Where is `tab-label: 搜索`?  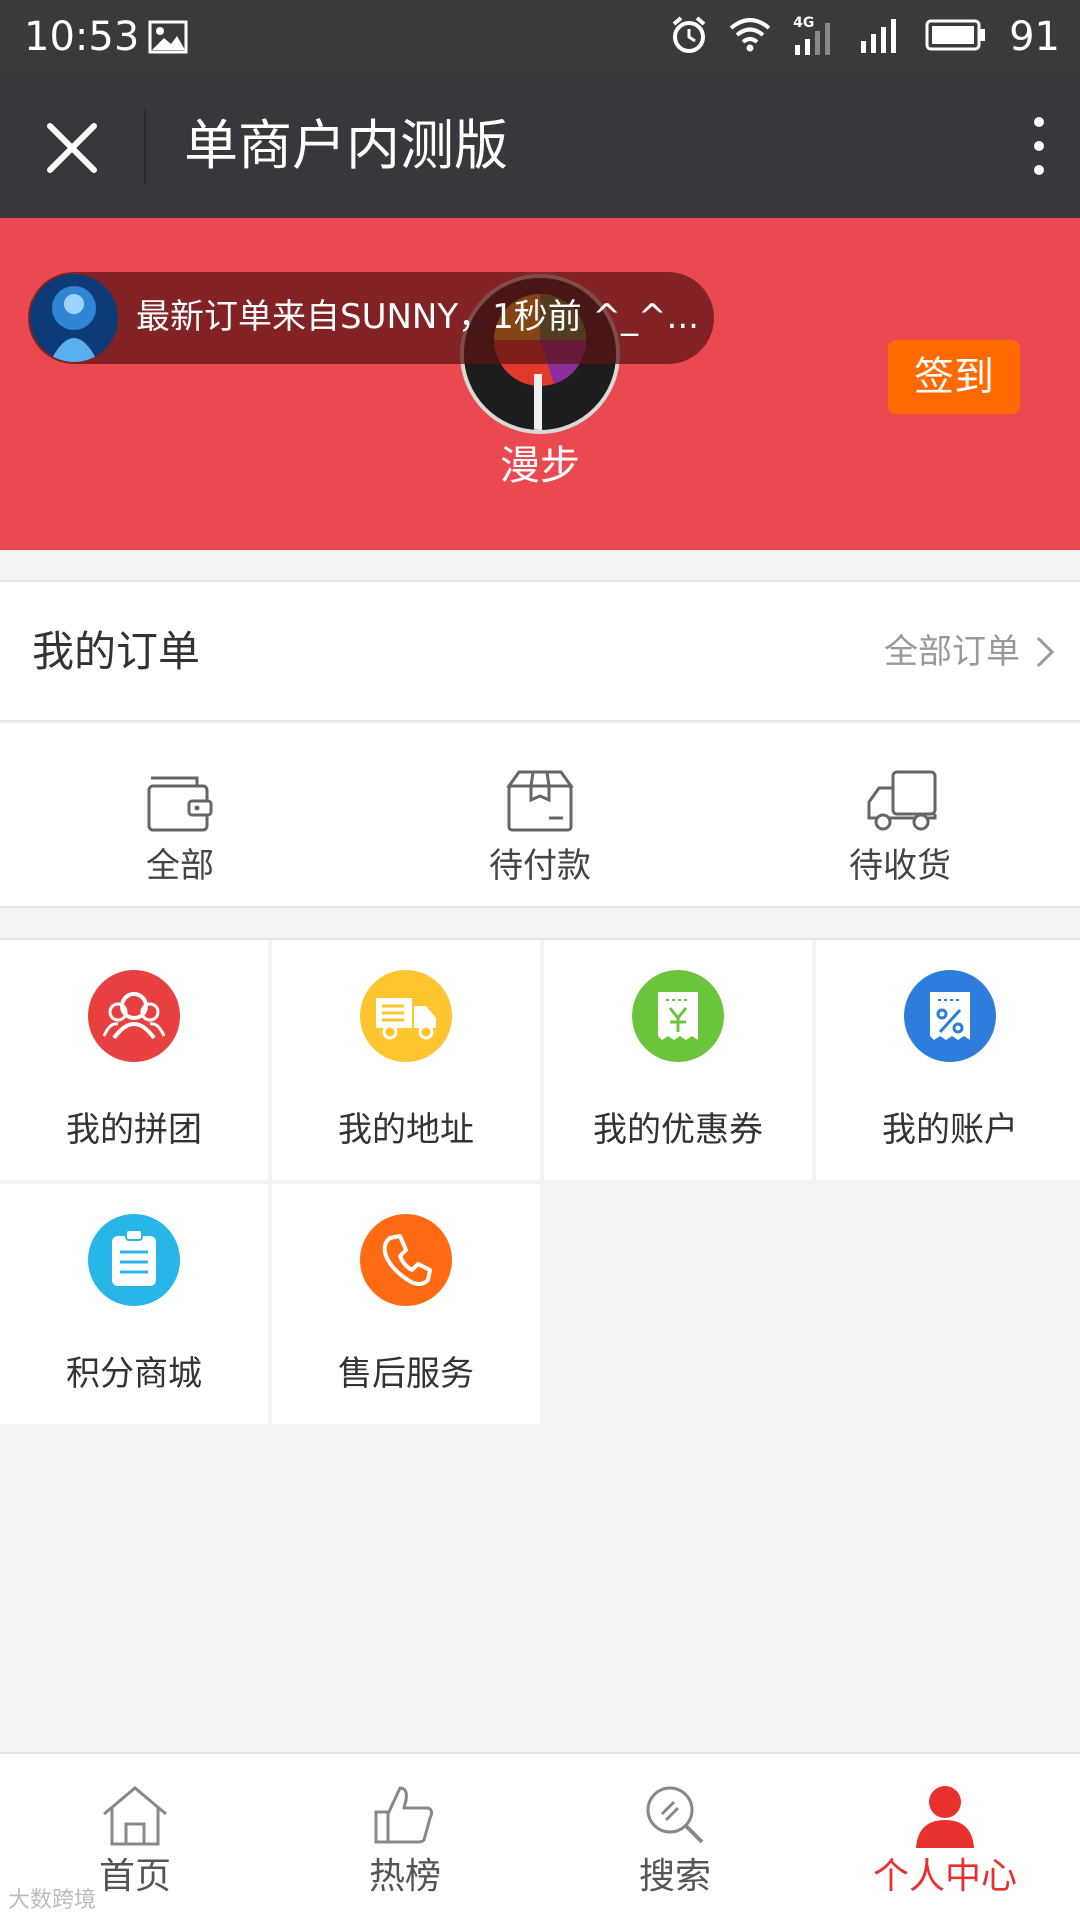
tab-label: 搜索 is located at coordinates (674, 1876).